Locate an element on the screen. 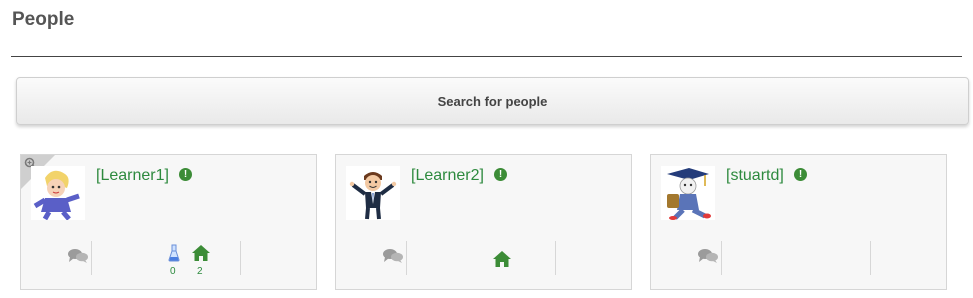  person-name-link: [Learner2] is located at coordinates (447, 176).